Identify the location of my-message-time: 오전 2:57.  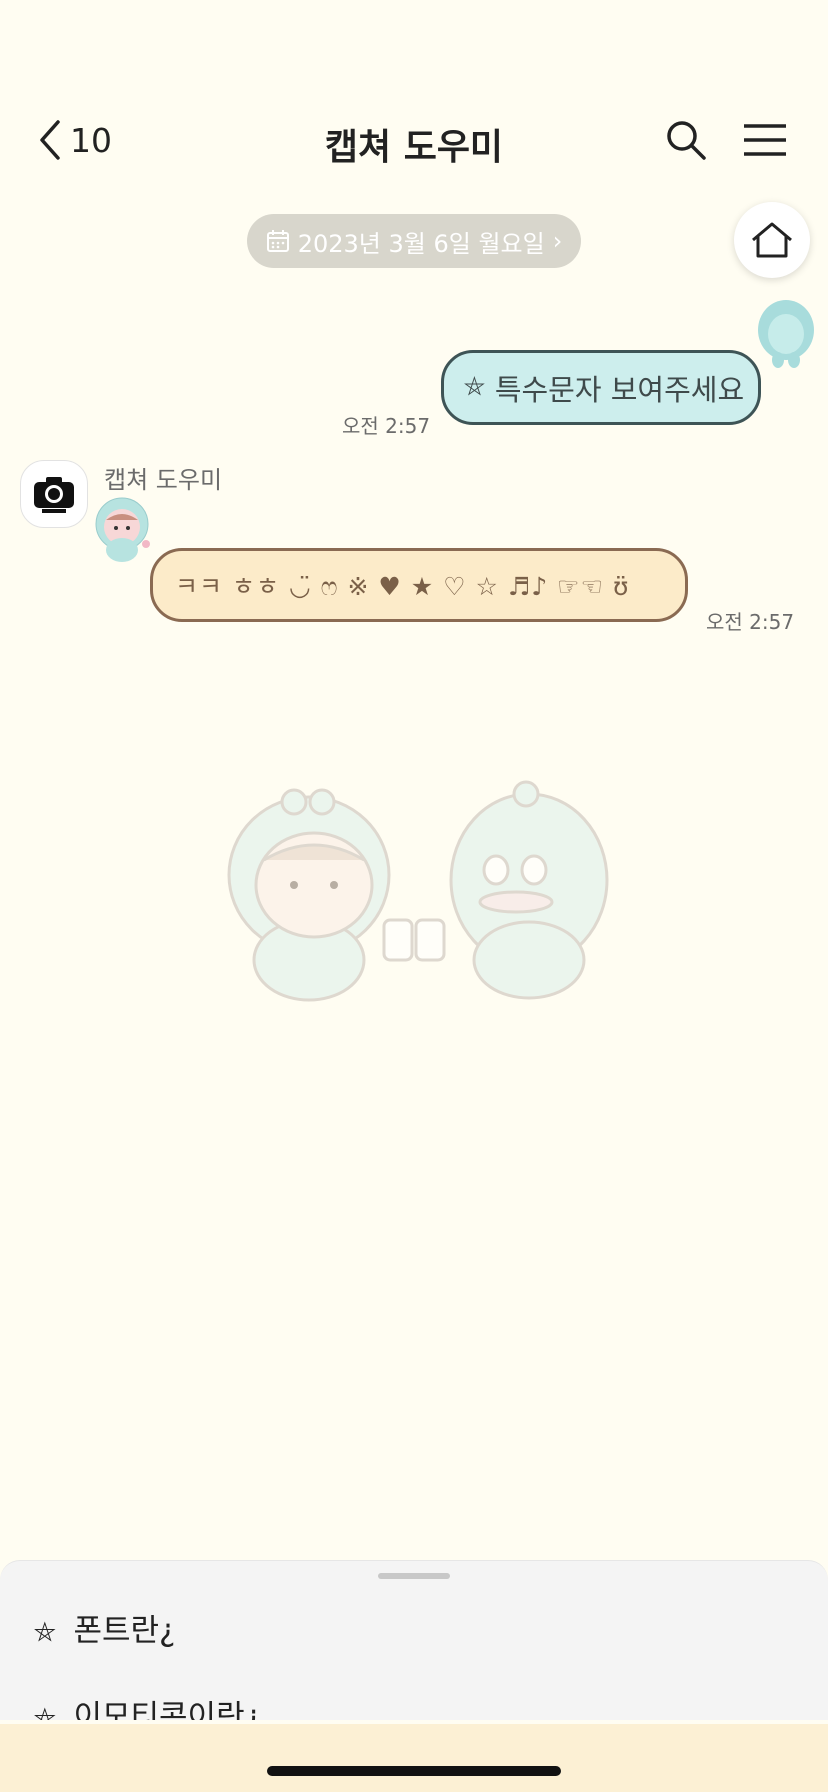
(386, 426).